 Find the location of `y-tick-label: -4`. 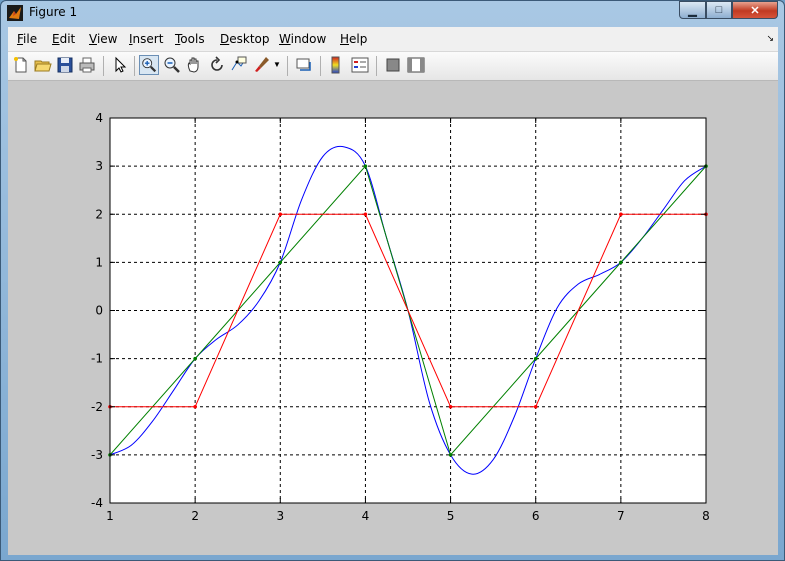

y-tick-label: -4 is located at coordinates (97, 503).